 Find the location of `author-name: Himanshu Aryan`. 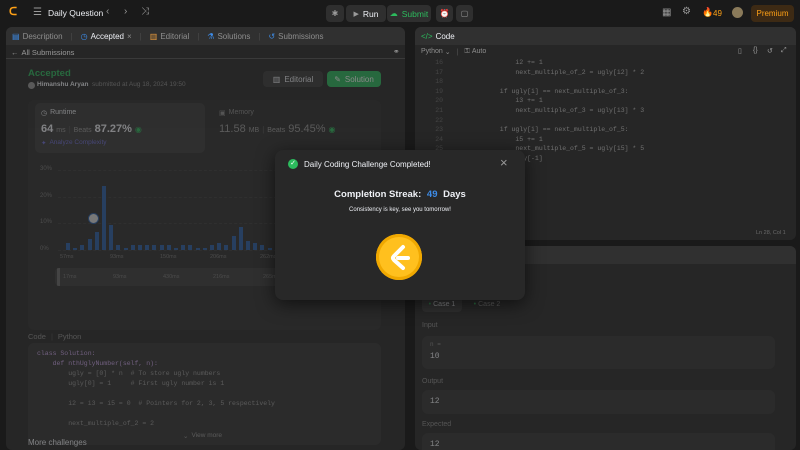

author-name: Himanshu Aryan is located at coordinates (62, 84).